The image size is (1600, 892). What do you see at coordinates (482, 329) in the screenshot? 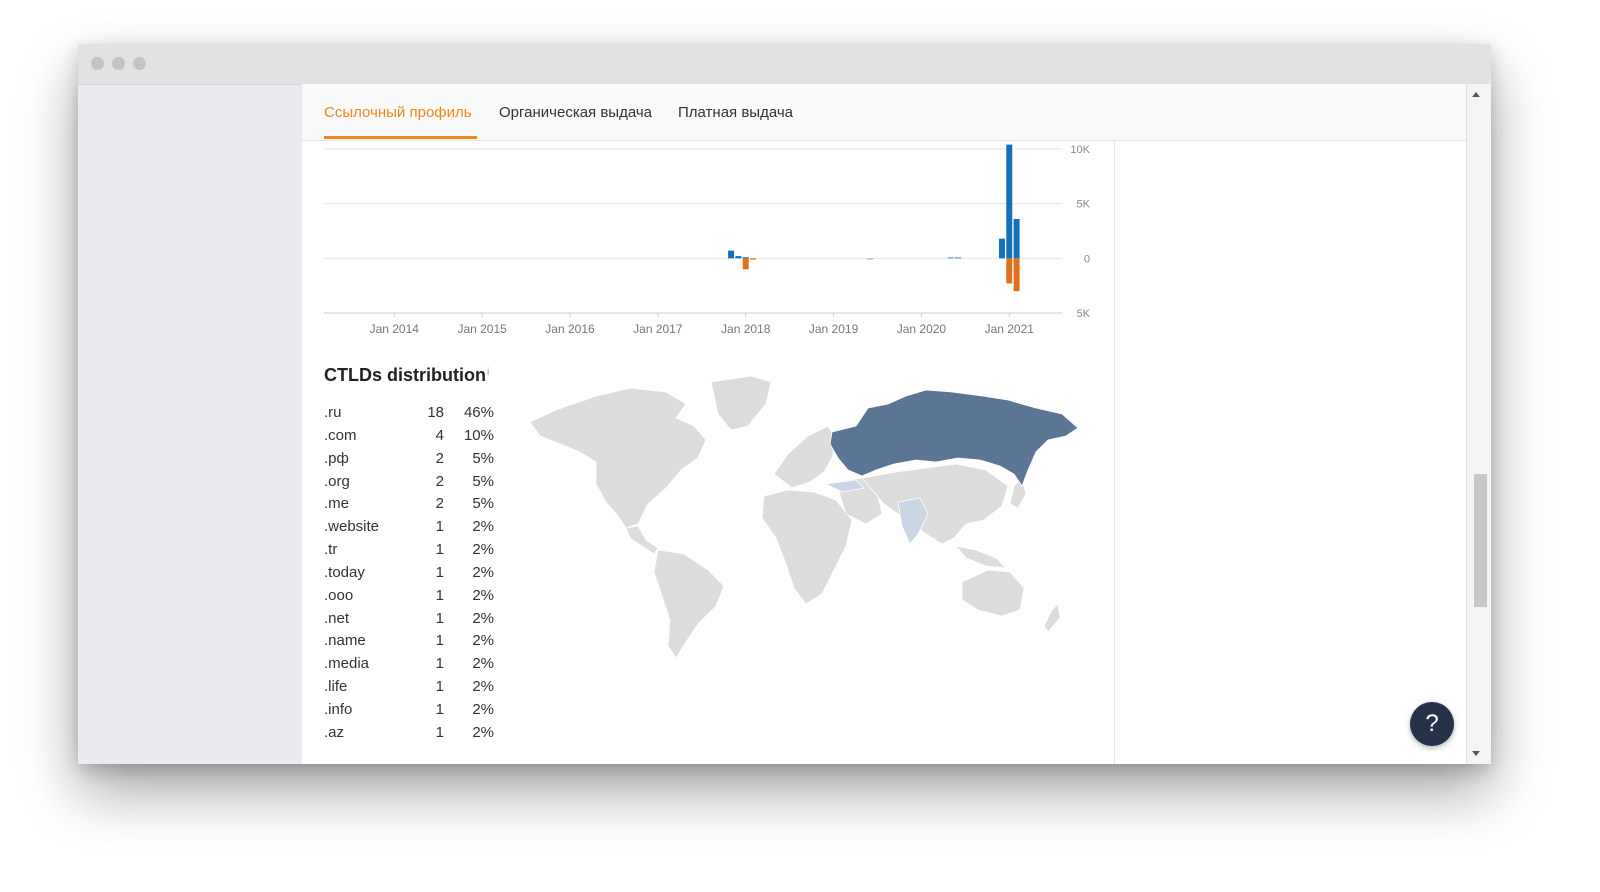
I see `x-tick-label: Jan 2015` at bounding box center [482, 329].